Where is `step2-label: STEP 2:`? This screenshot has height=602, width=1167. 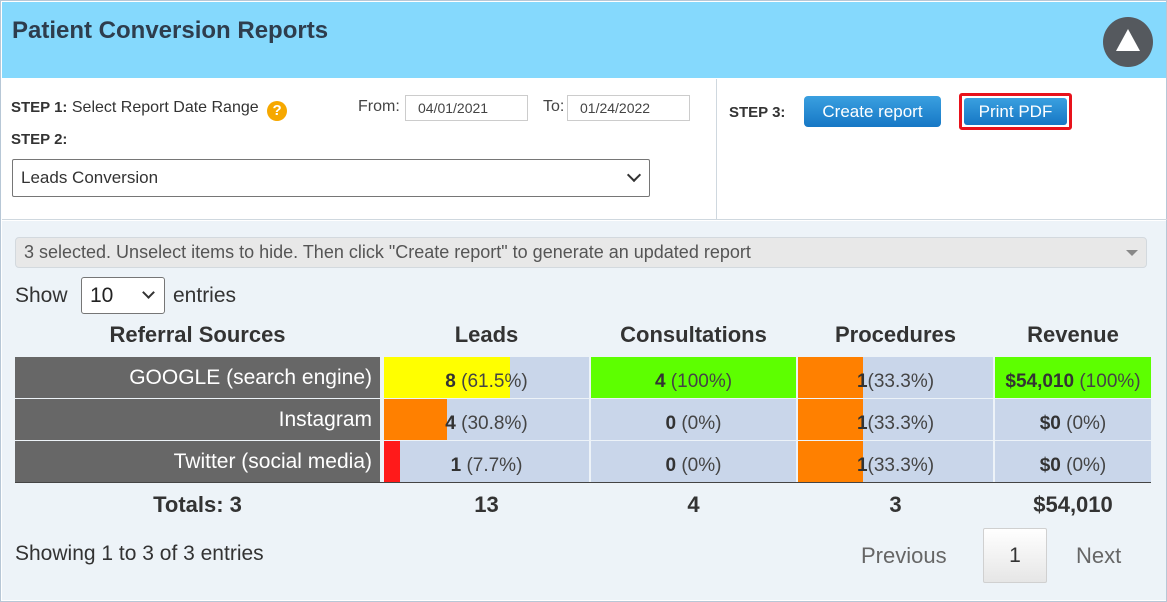 step2-label: STEP 2: is located at coordinates (39, 139).